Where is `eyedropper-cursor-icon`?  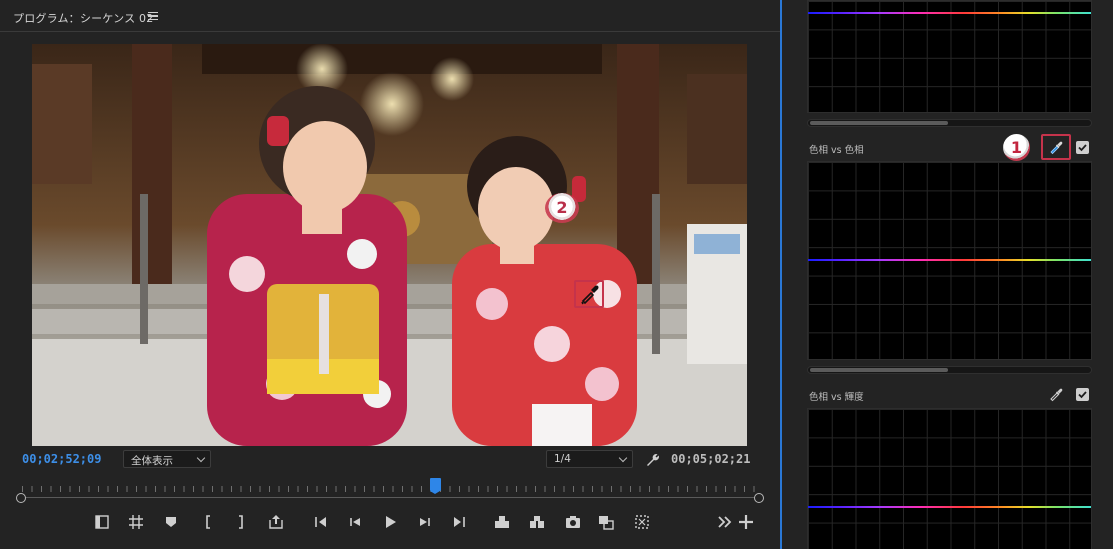
eyedropper-cursor-icon is located at coordinates (590, 295).